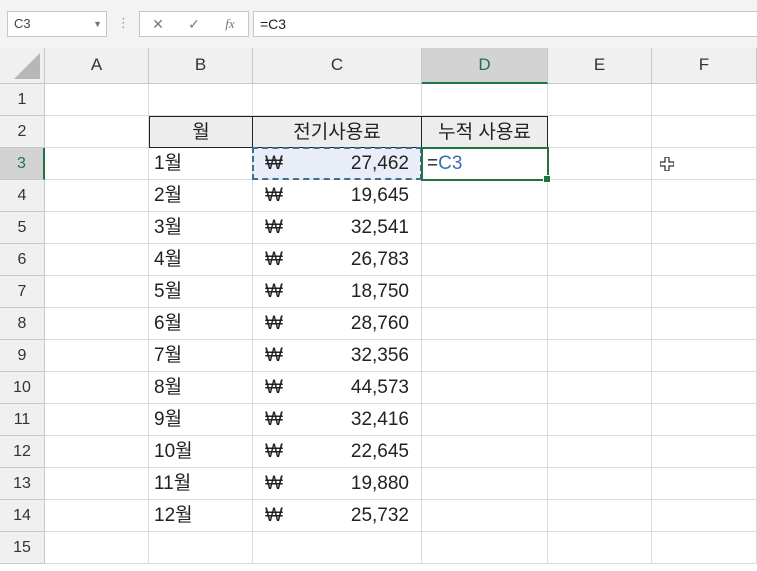 The image size is (757, 571). I want to click on month-cell: 9월, so click(201, 420).